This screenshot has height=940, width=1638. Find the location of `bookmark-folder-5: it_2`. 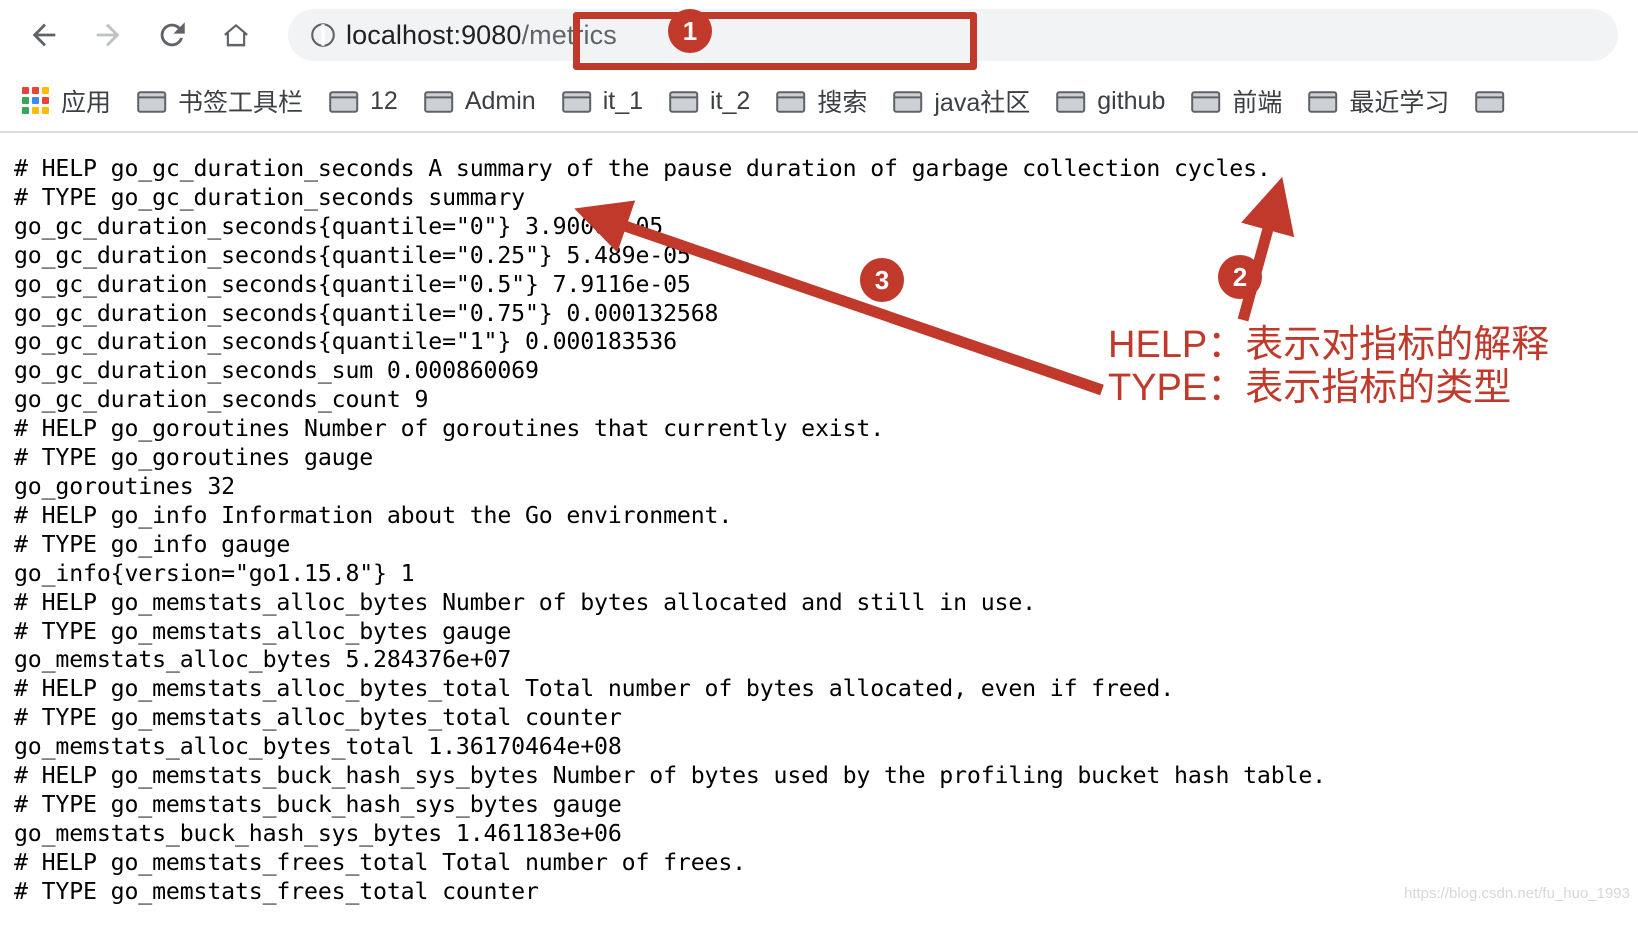

bookmark-folder-5: it_2 is located at coordinates (709, 101).